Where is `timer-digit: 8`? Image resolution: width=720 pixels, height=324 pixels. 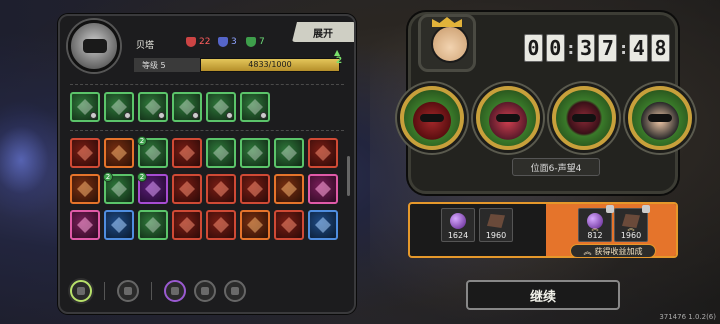 timer-digit: 8 is located at coordinates (660, 48).